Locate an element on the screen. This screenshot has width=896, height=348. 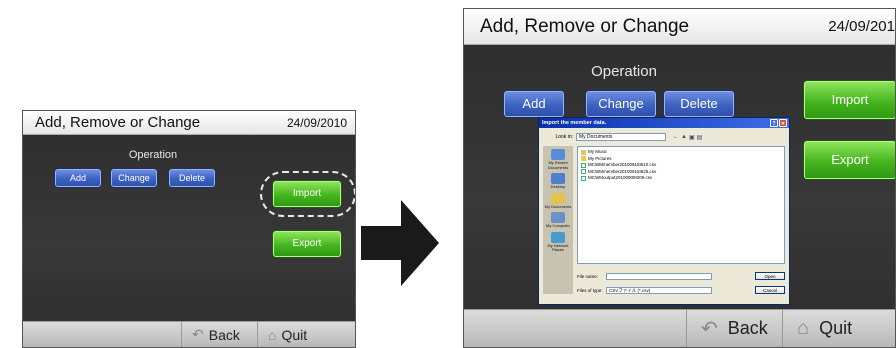
desktop-icon is located at coordinates (558, 178).